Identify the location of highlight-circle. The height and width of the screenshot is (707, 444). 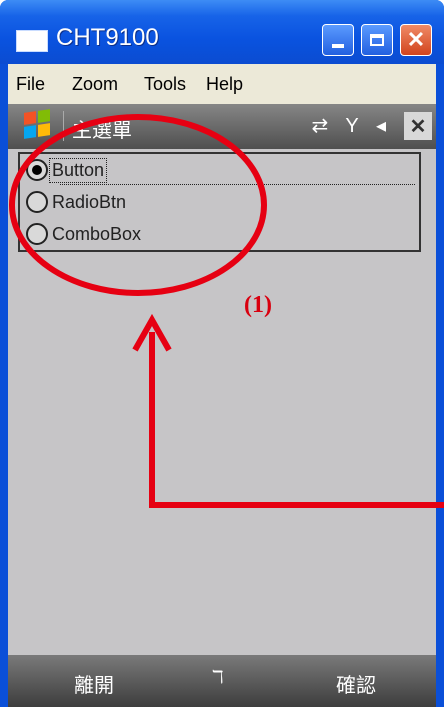
(138, 205).